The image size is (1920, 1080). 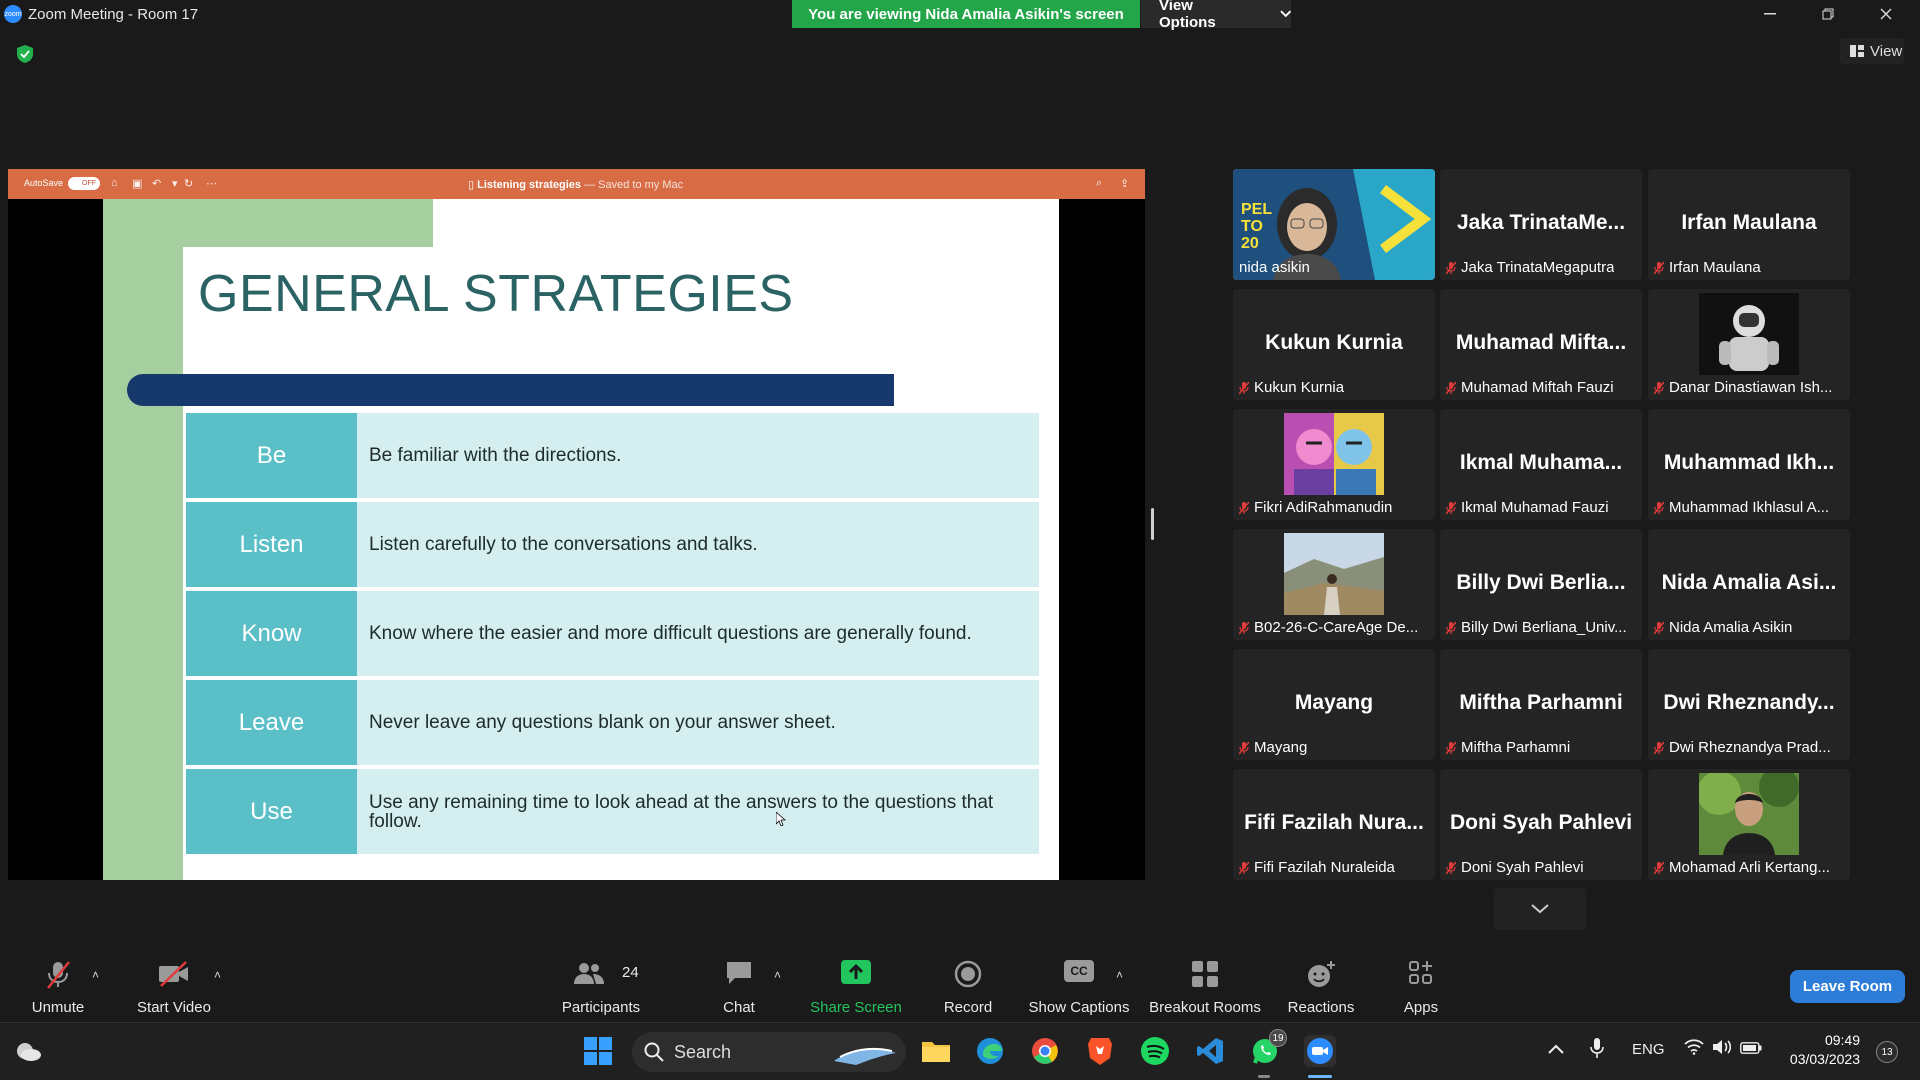 I want to click on panel-resize-handle, so click(x=1152, y=524).